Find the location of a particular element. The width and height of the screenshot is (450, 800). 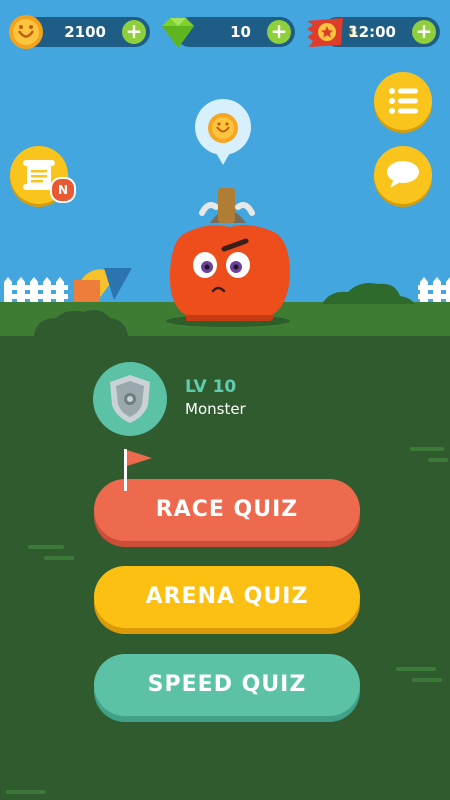

player-level: LV 10 is located at coordinates (211, 387).